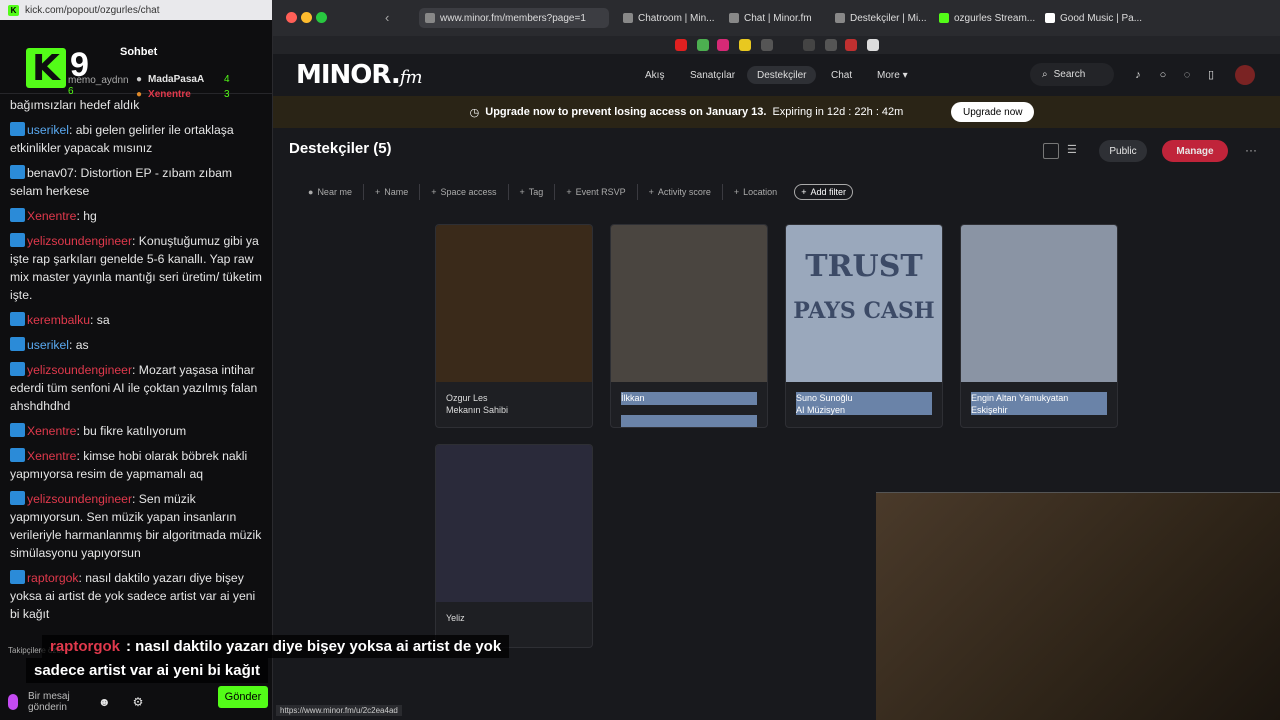  I want to click on grid-view-icon, so click(1051, 151).